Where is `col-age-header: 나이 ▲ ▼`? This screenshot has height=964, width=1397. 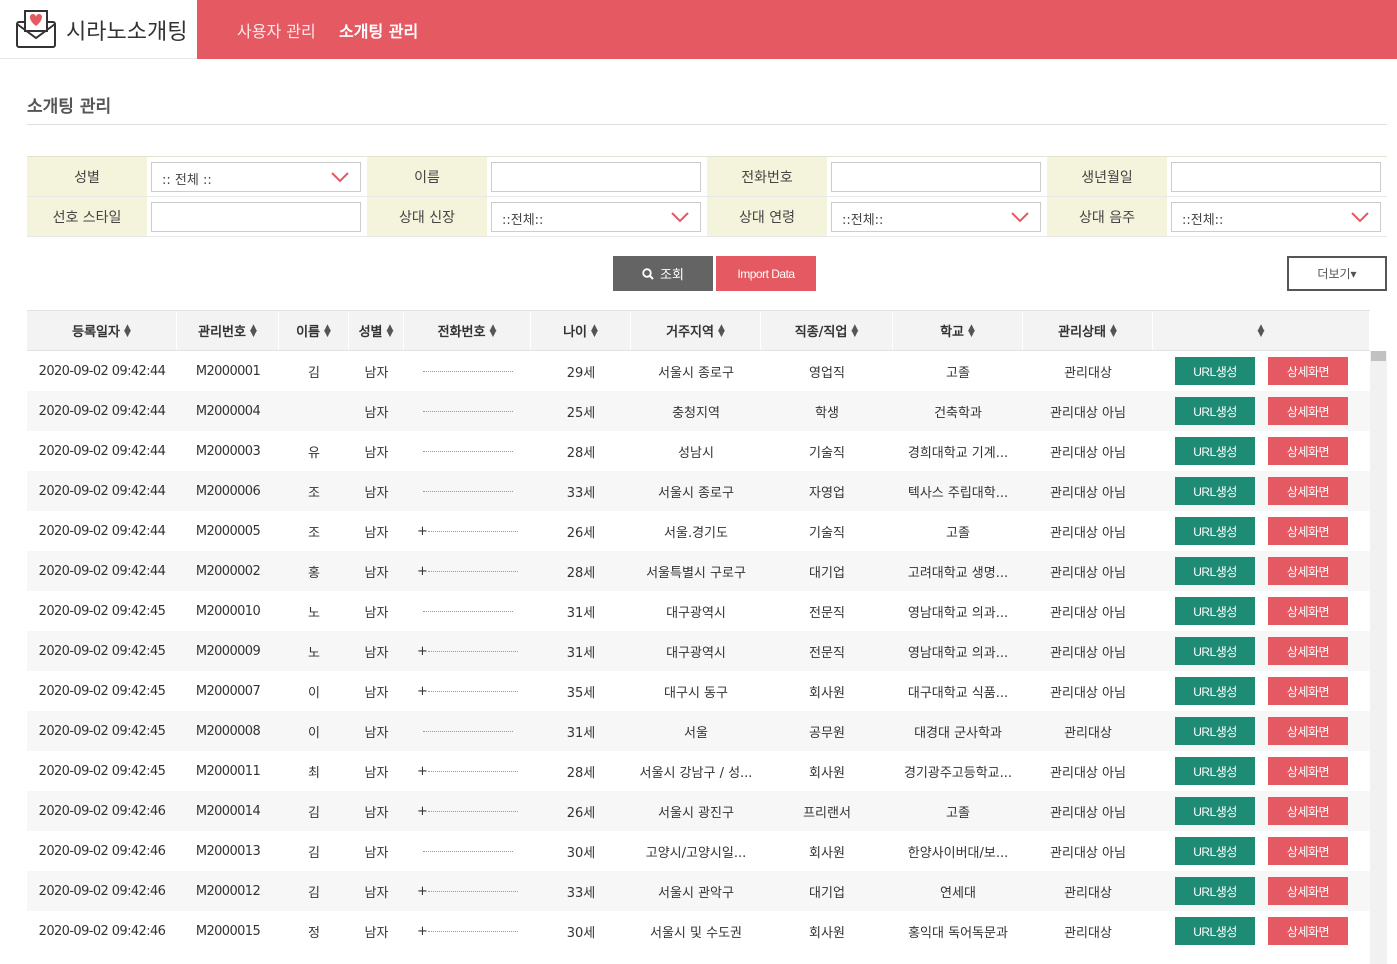 col-age-header: 나이 ▲ ▼ is located at coordinates (581, 330).